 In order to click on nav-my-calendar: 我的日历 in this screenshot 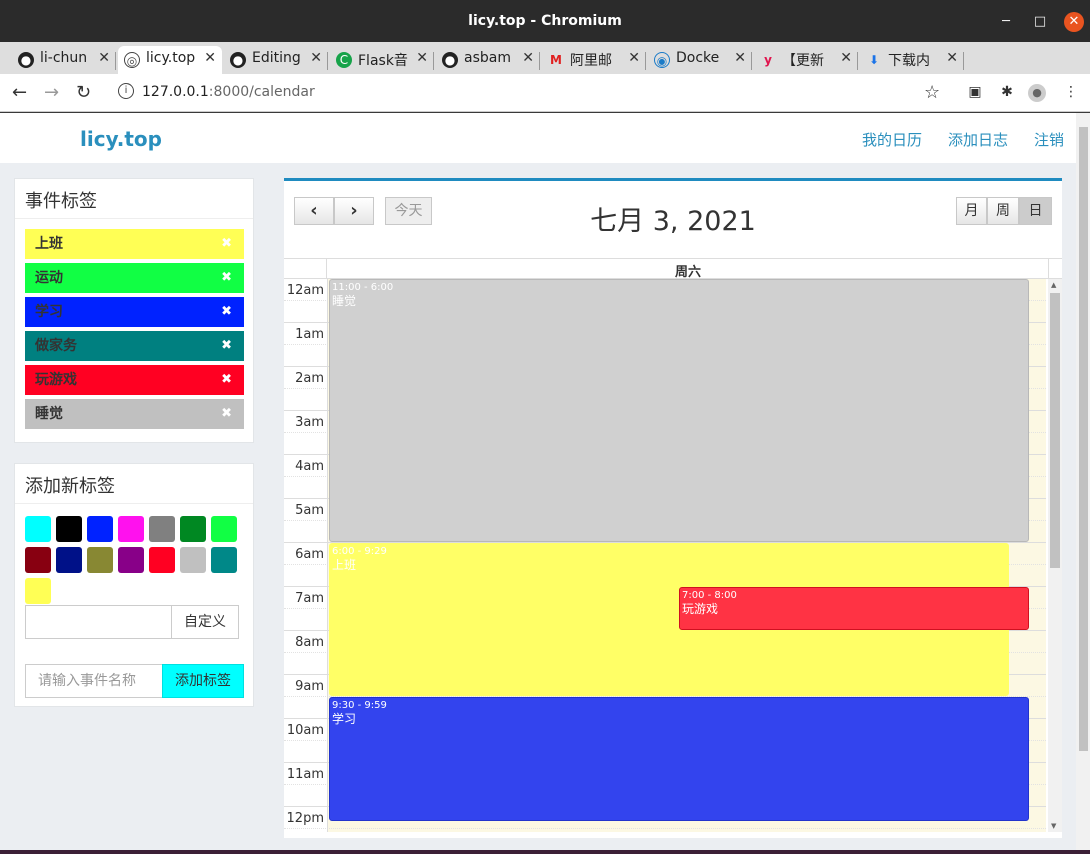, I will do `click(892, 139)`.